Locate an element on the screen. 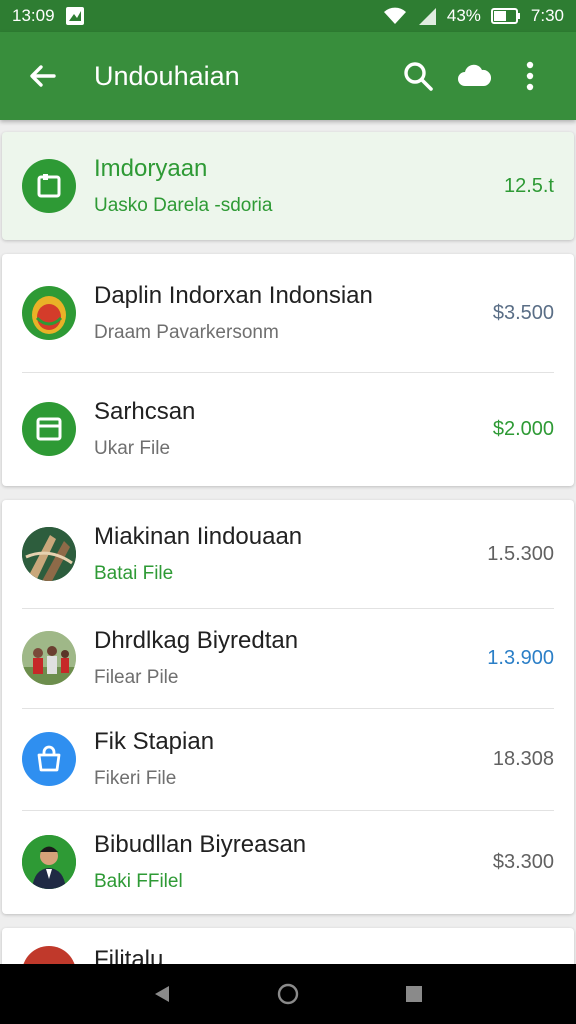 The image size is (576, 1024). recents-square-icon is located at coordinates (413, 994).